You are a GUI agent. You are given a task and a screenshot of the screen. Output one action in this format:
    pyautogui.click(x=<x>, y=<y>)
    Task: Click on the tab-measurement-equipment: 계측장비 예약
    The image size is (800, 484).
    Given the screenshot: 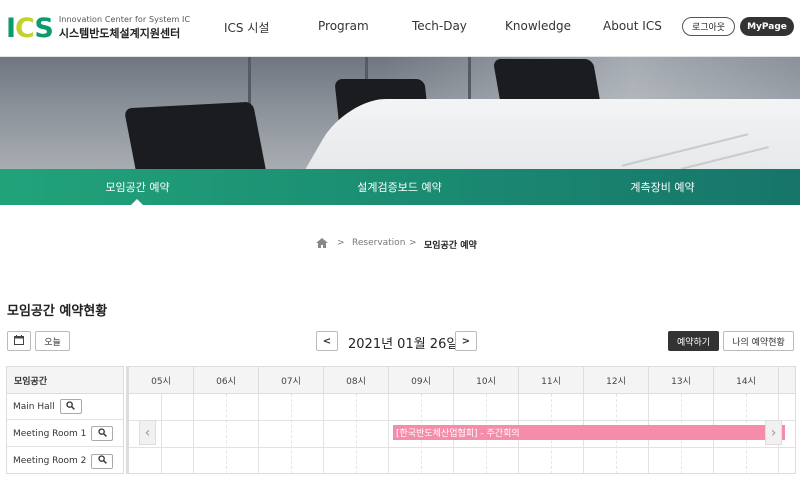 What is the action you would take?
    pyautogui.click(x=662, y=187)
    